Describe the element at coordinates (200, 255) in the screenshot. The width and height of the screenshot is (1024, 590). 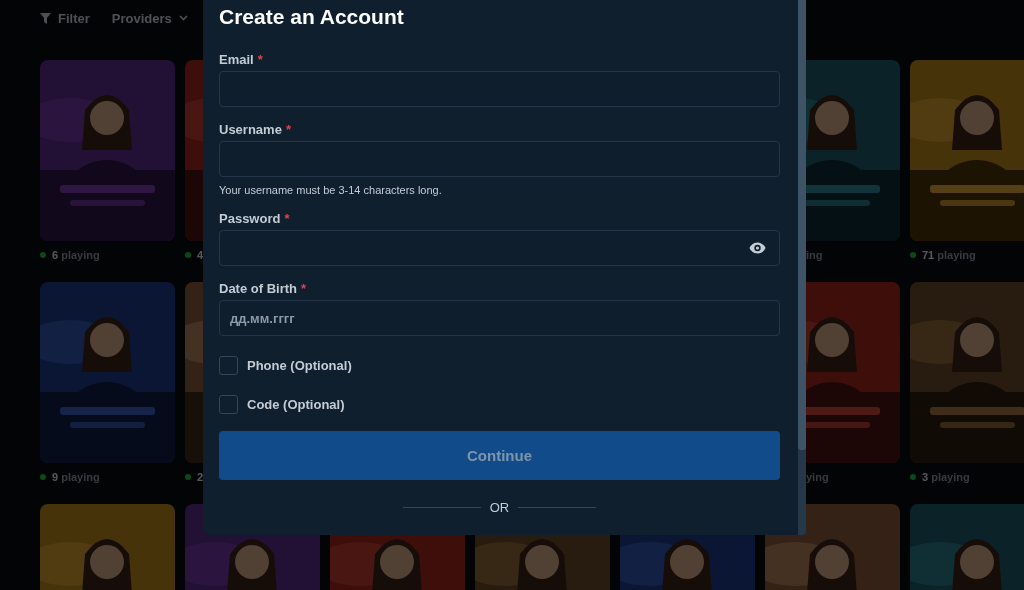
I see `player-count: 4` at that location.